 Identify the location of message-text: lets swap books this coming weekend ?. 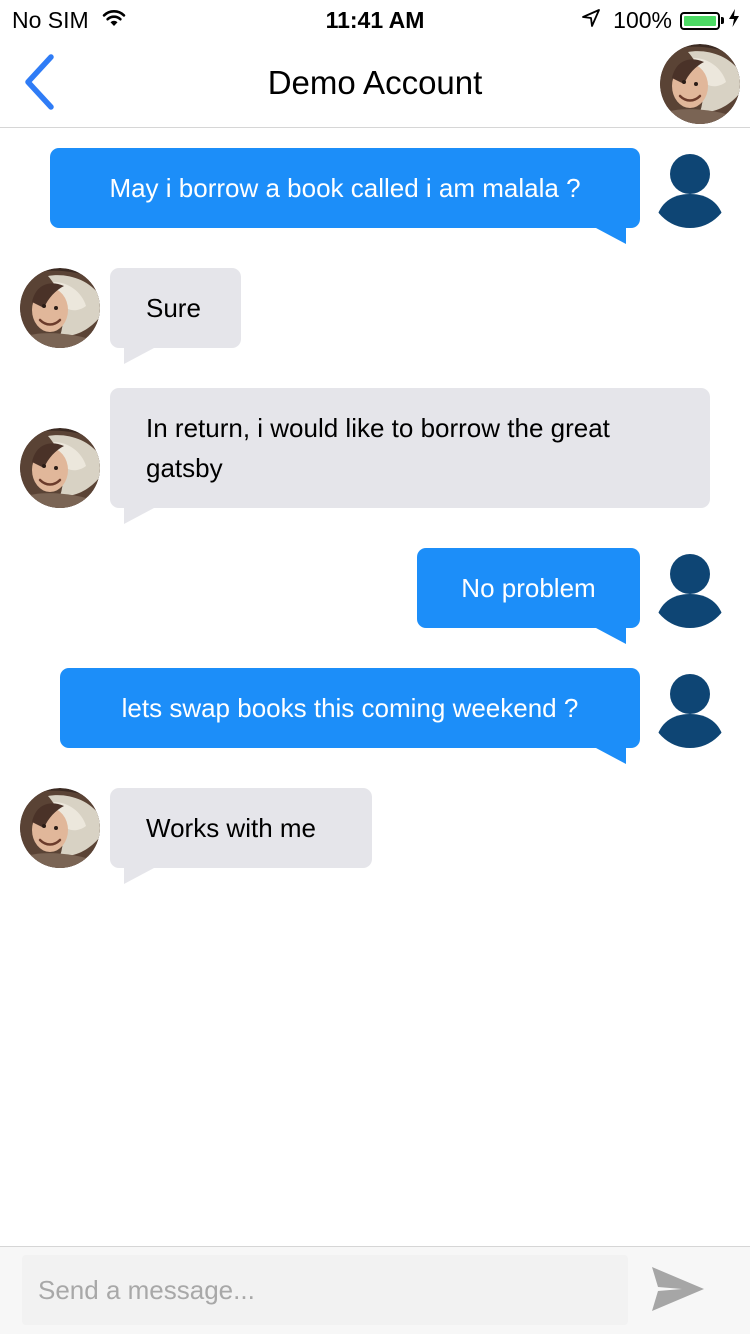
(350, 708).